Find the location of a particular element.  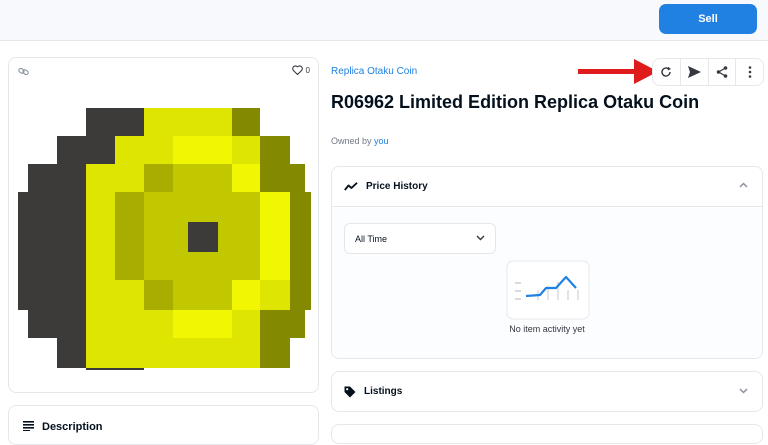

share-icon is located at coordinates (722, 72).